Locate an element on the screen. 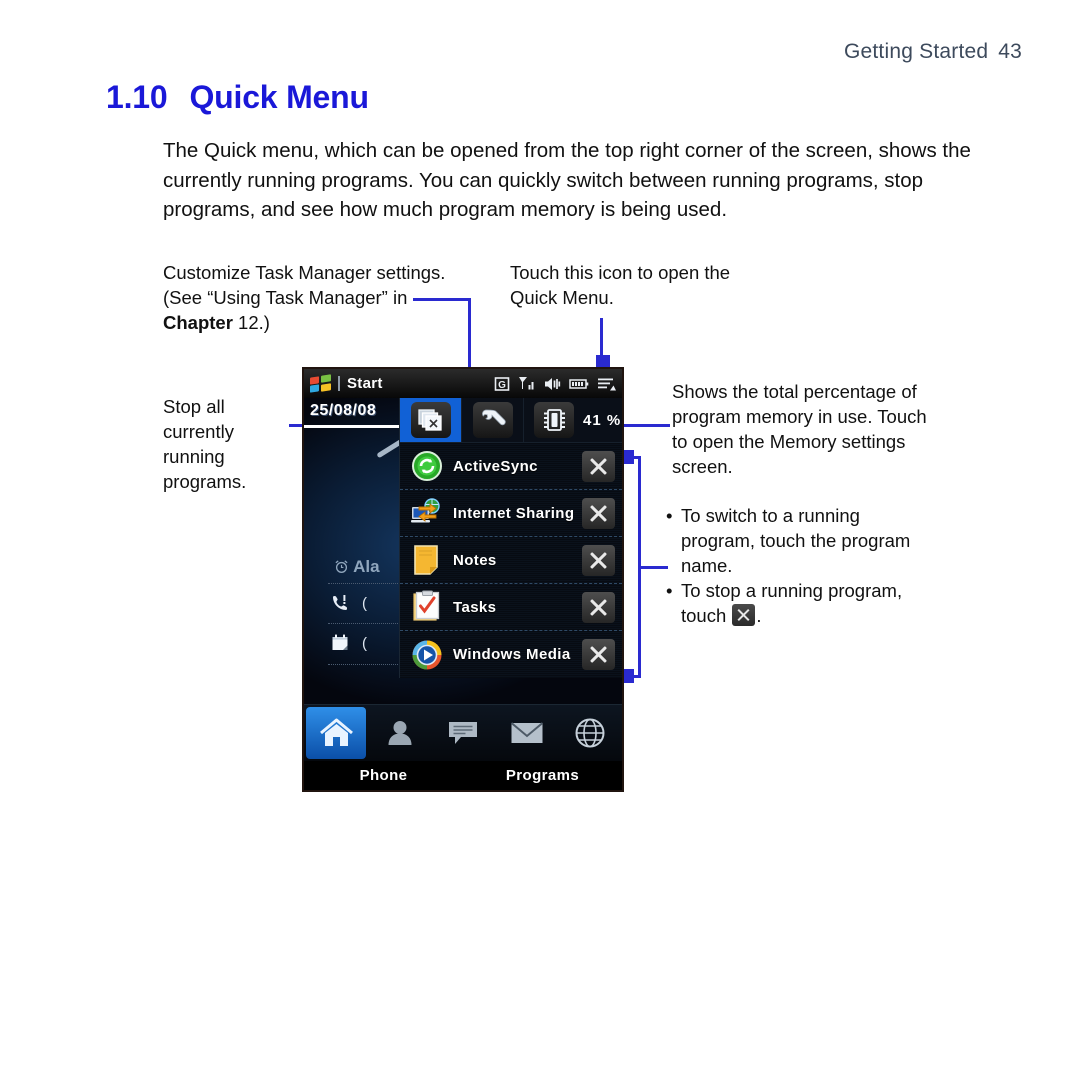 The image size is (1080, 1080). memory-unit: % is located at coordinates (614, 420).